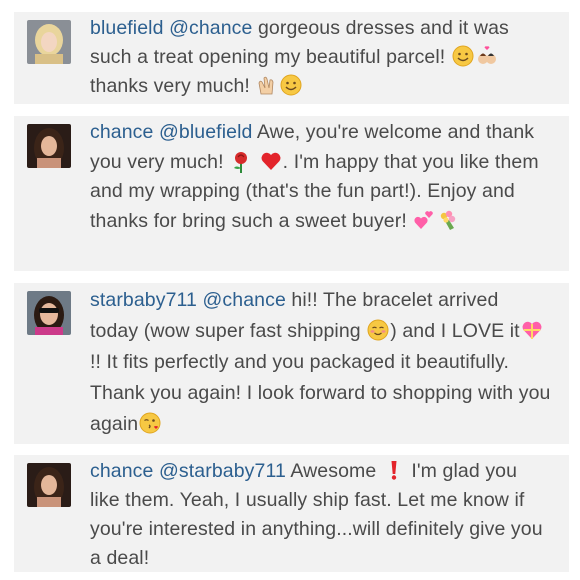 This screenshot has width=580, height=580. I want to click on mention-link: @bluefield, so click(205, 132).